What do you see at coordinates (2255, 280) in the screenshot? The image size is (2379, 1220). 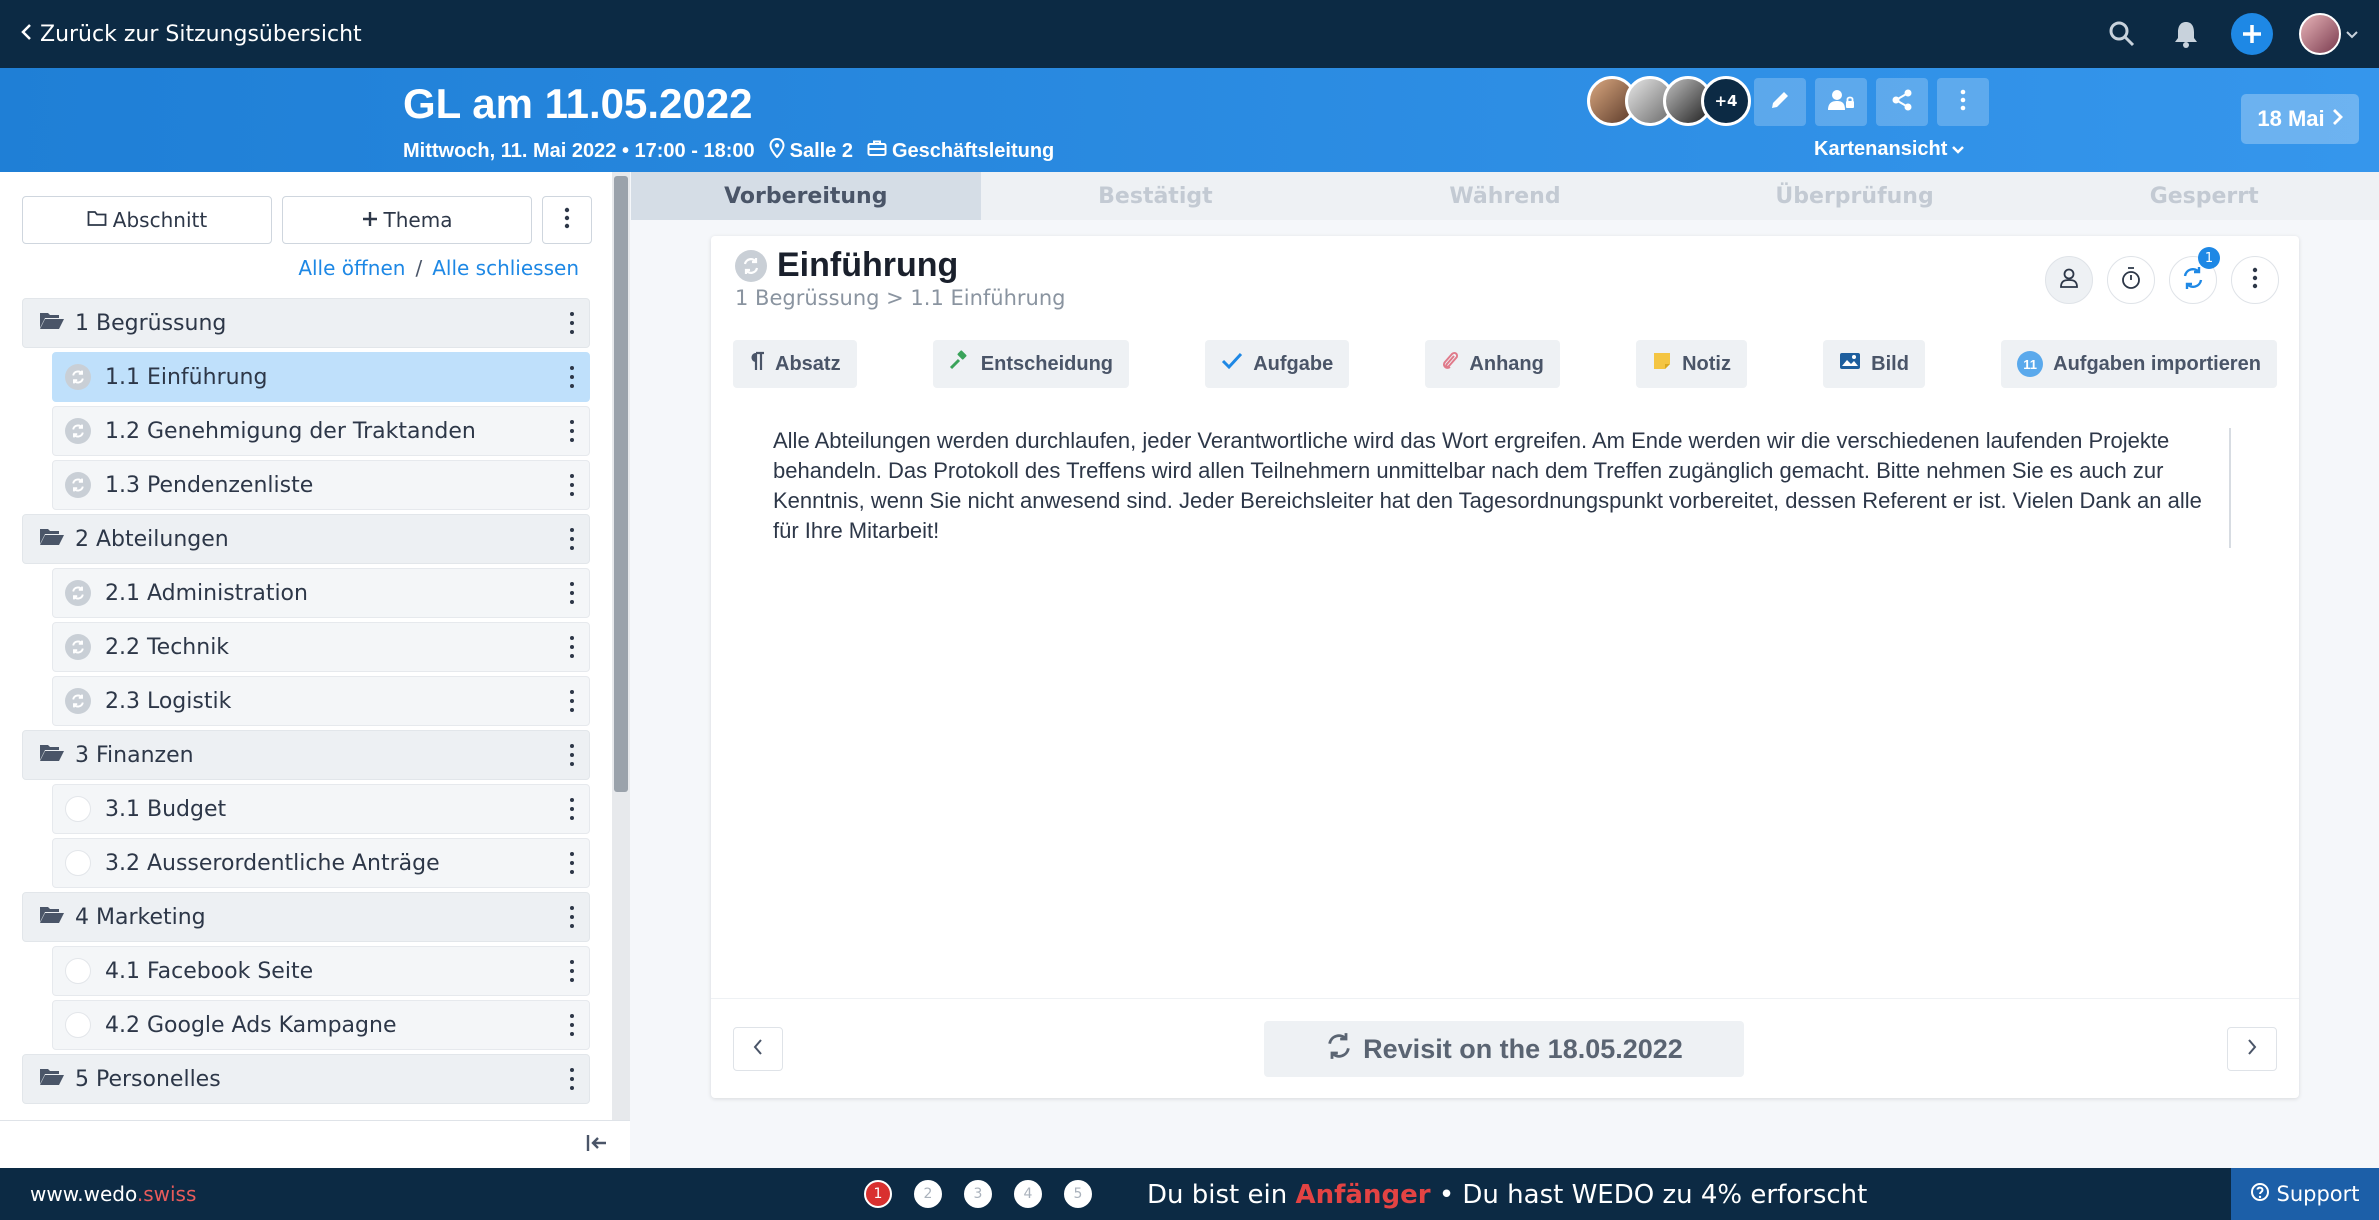 I see `card-more-button` at bounding box center [2255, 280].